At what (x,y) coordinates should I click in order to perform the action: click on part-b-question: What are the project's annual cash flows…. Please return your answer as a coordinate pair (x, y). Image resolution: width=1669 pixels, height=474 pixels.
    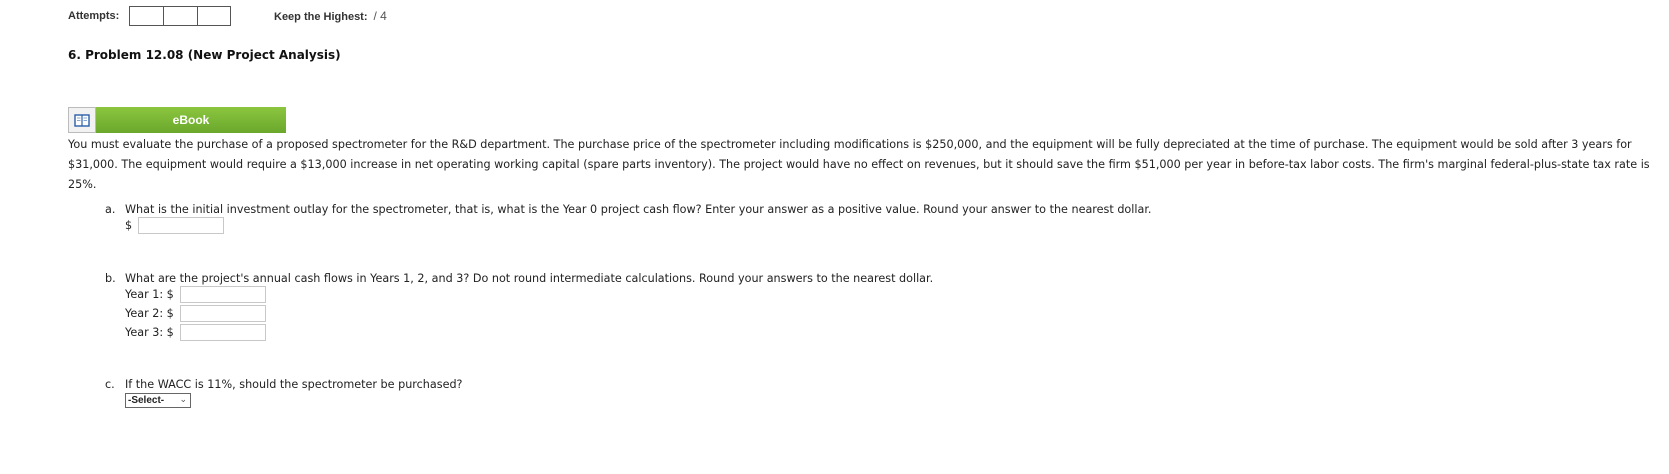
    Looking at the image, I should click on (529, 278).